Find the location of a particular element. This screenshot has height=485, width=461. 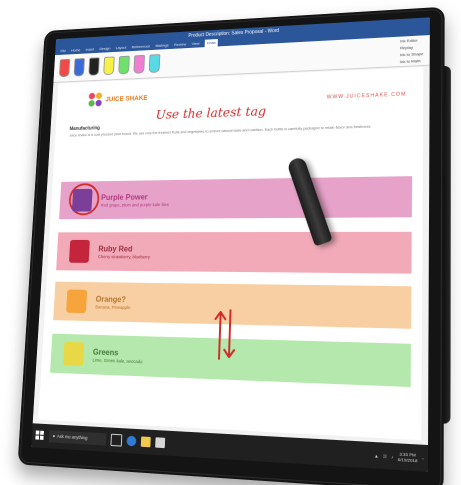

tab-mailings: Mailings is located at coordinates (162, 46).